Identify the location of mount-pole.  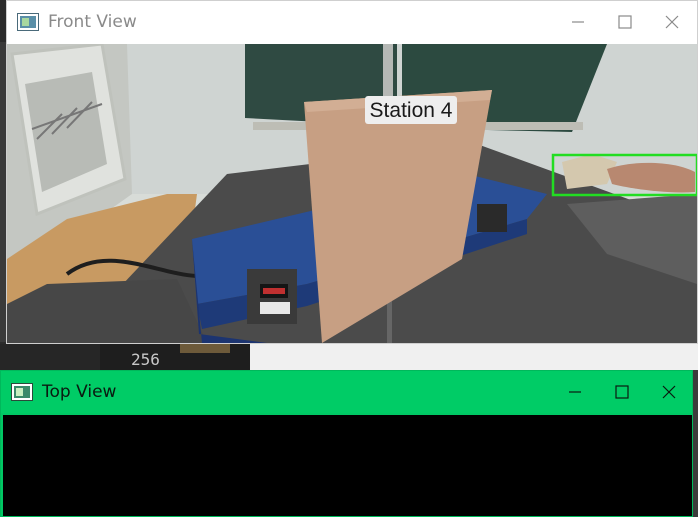
(388, 74).